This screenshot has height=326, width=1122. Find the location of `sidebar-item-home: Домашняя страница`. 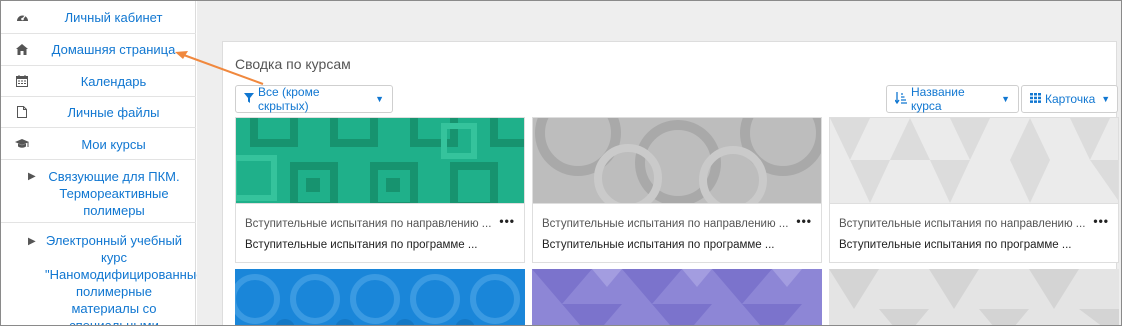

sidebar-item-home: Домашняя страница is located at coordinates (98, 50).